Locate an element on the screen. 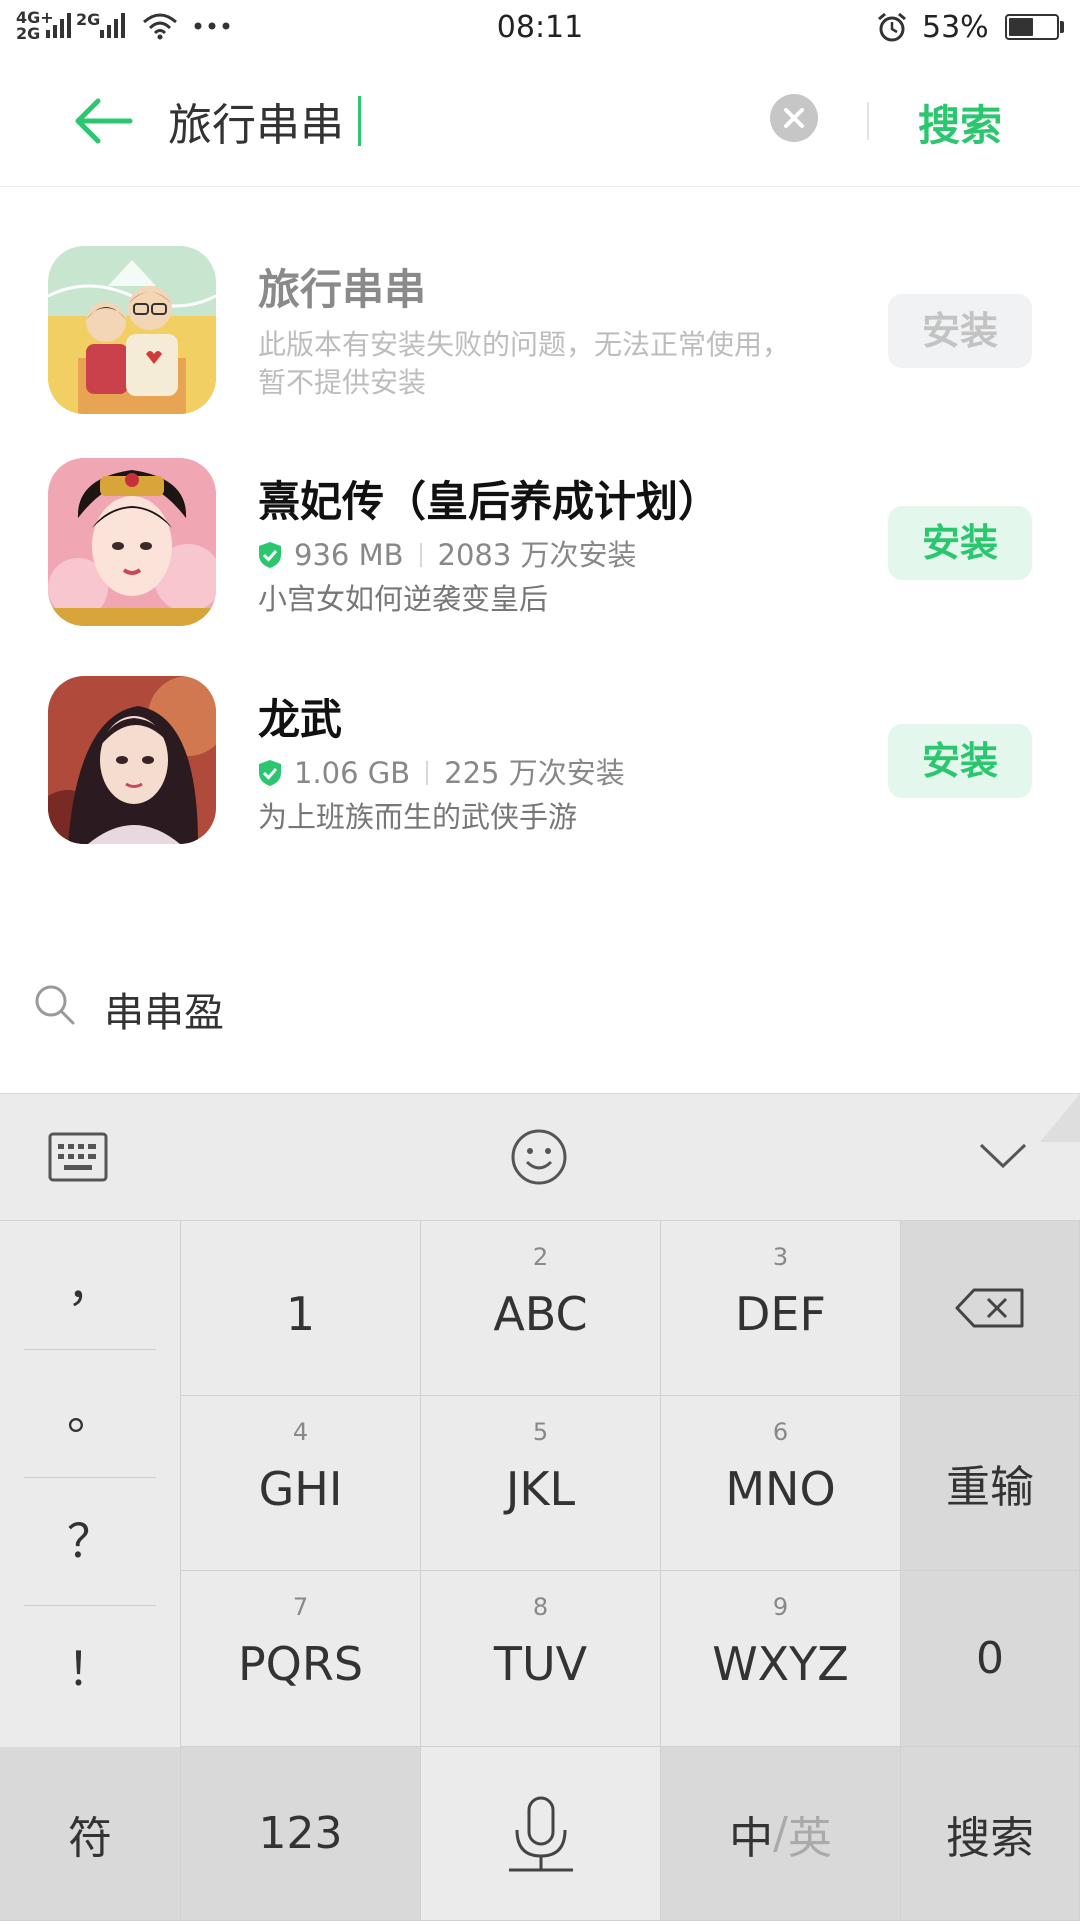  app-install-count: 2083 万次安装 is located at coordinates (537, 555).